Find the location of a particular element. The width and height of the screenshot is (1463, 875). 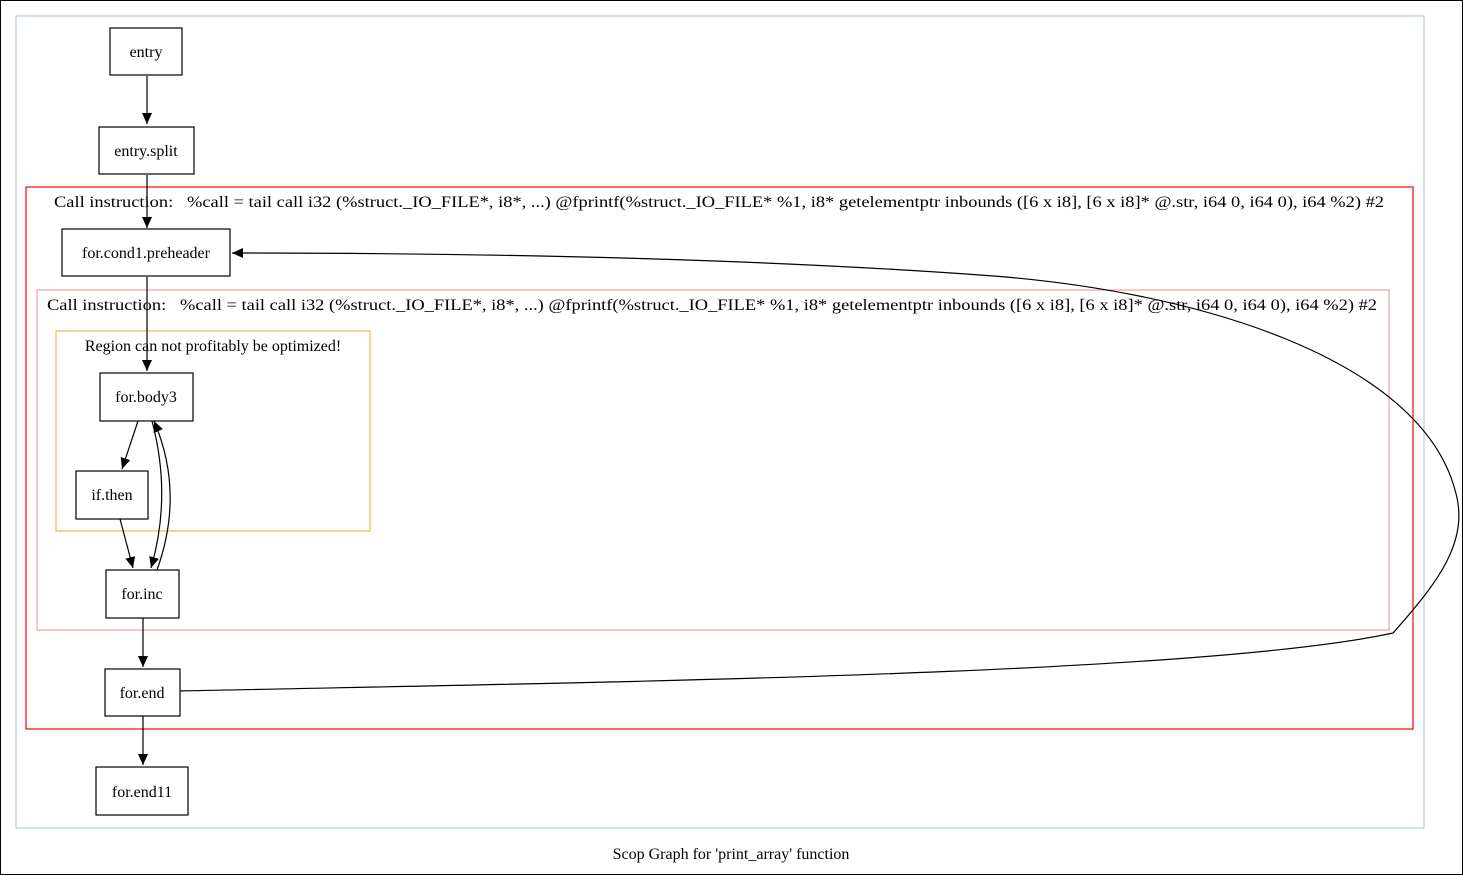

node-entry: entry is located at coordinates (146, 51).